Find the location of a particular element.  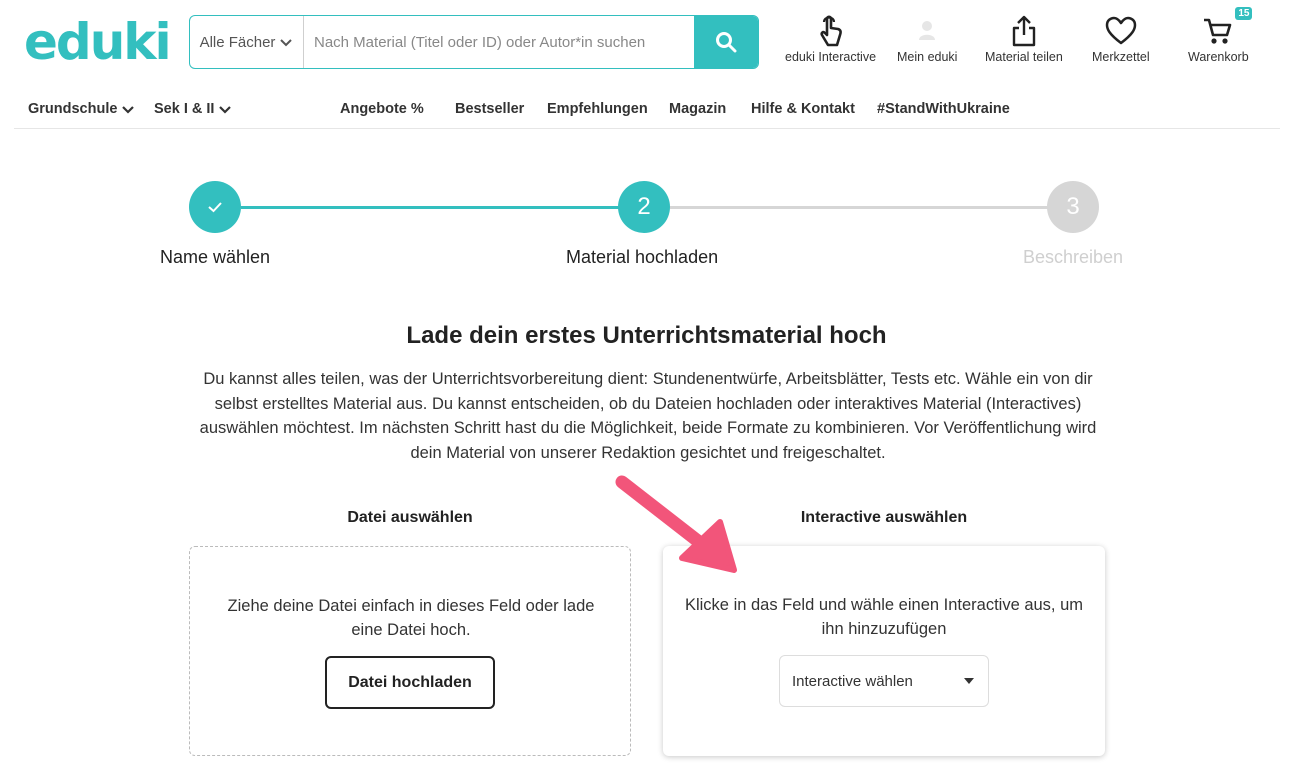

header-mein-eduki: Mein eduki is located at coordinates (927, 38).